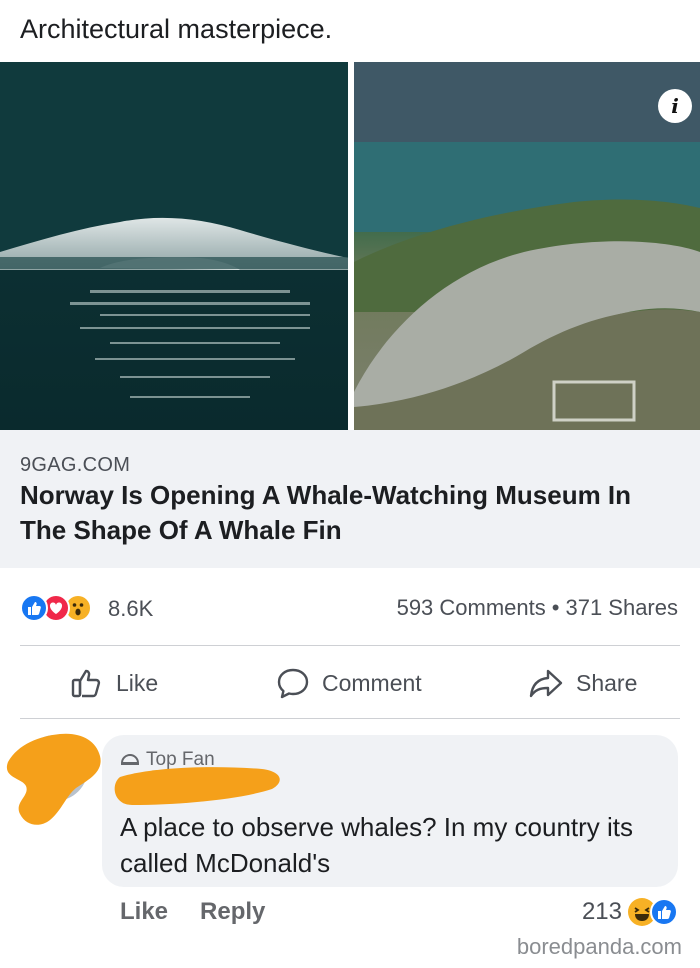  What do you see at coordinates (197, 786) in the screenshot?
I see `name-redaction` at bounding box center [197, 786].